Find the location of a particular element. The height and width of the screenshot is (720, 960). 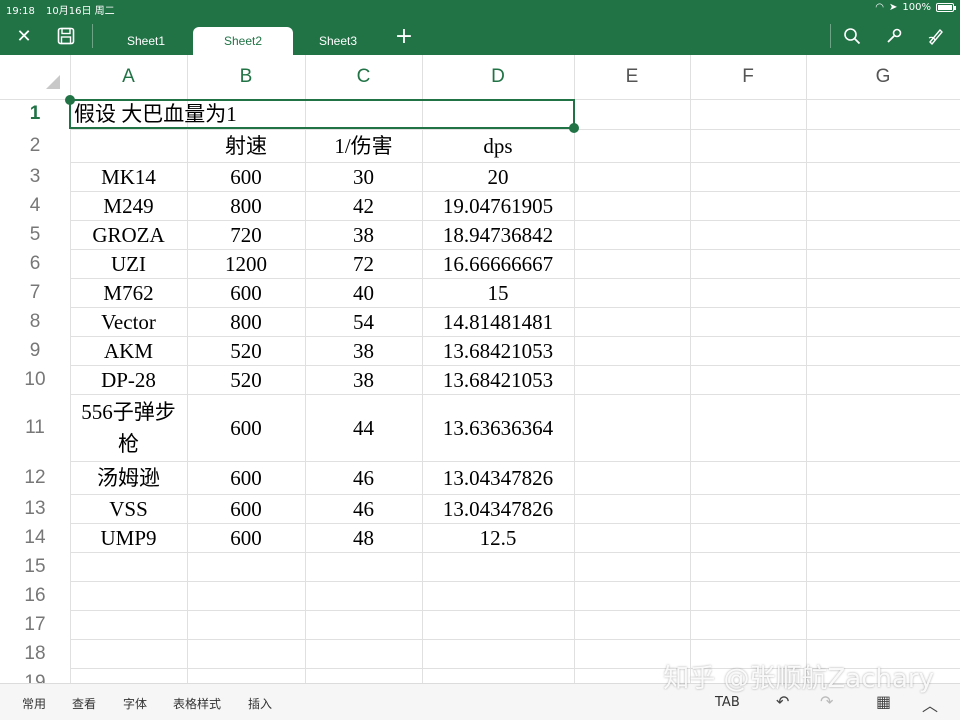

select-all-corner is located at coordinates (53, 82).